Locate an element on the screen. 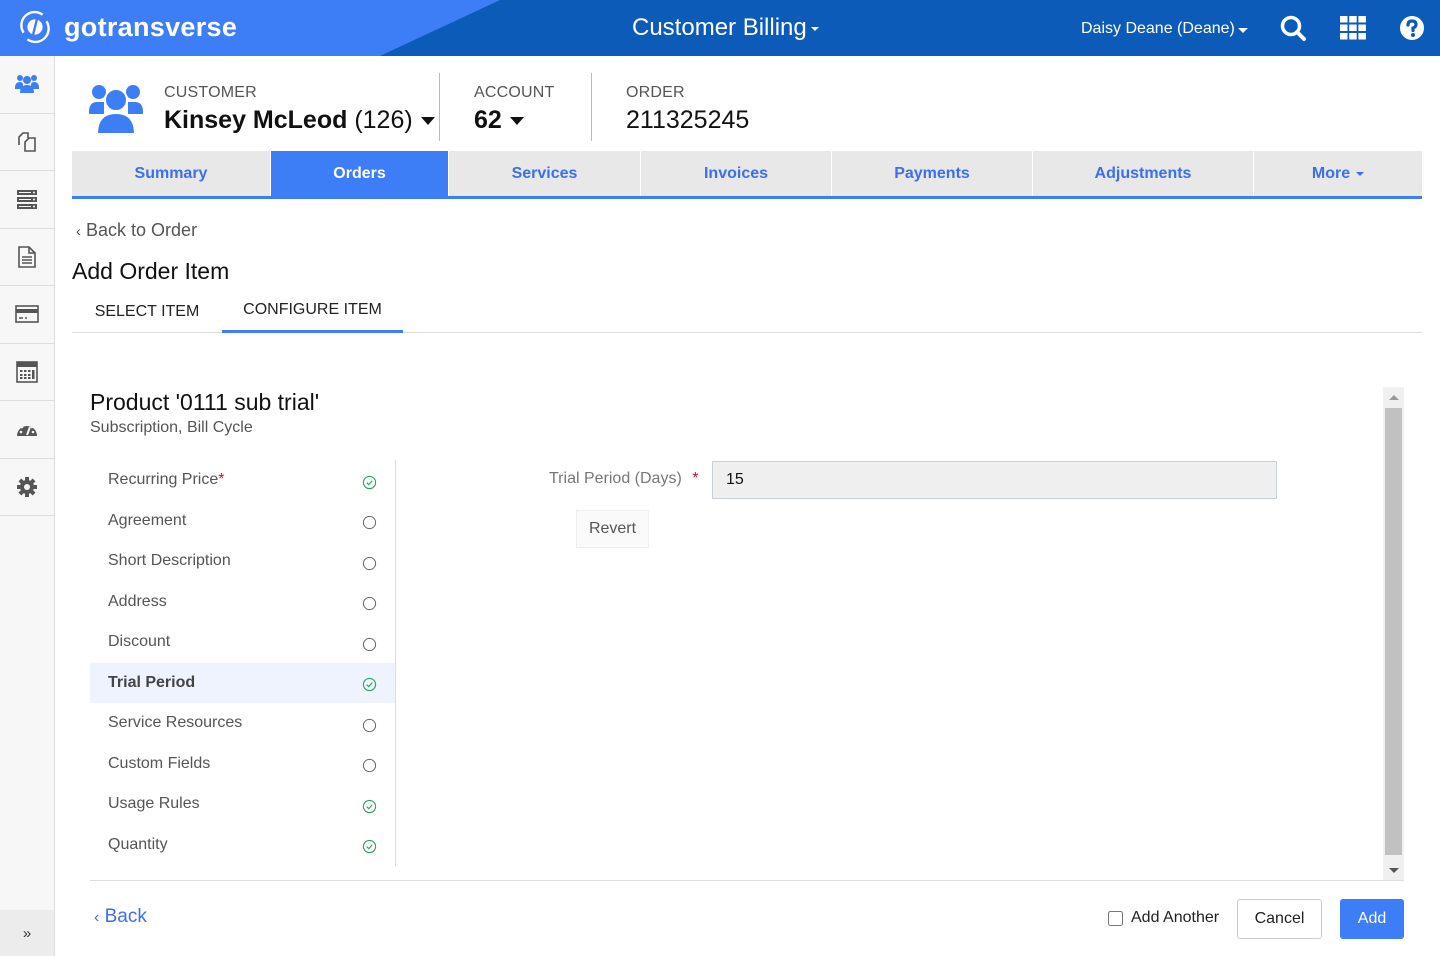 This screenshot has width=1440, height=956. gotransverse-logo-icon is located at coordinates (35, 27).